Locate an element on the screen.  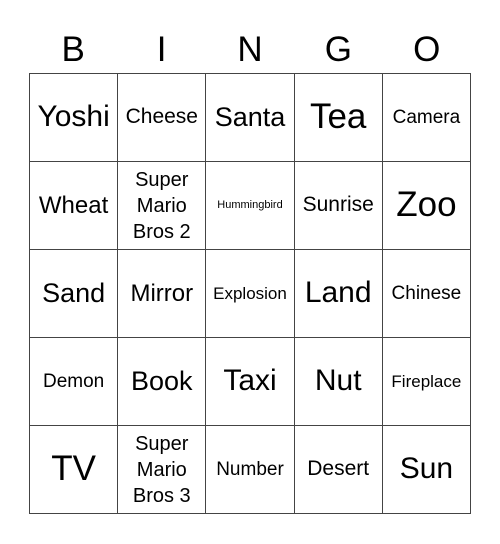
header-letter-n: N is located at coordinates (250, 49).